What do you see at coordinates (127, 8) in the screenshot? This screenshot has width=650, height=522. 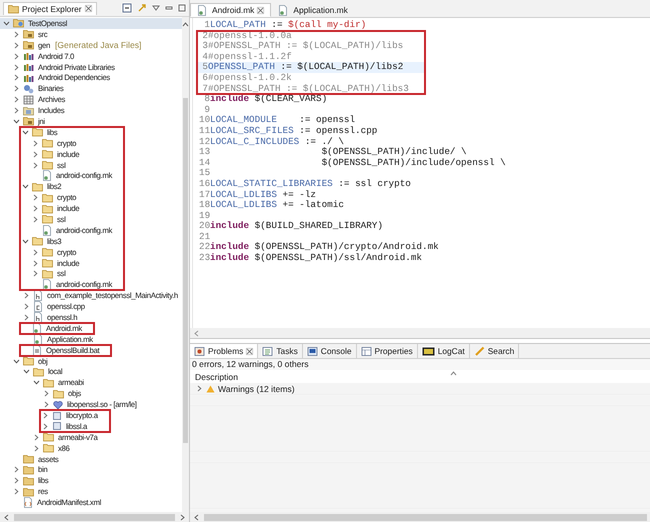 I see `collapse-all-icon` at bounding box center [127, 8].